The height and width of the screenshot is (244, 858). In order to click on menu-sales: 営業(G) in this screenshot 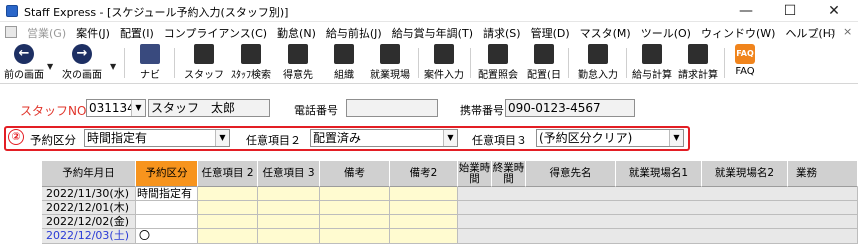, I will do `click(46, 33)`.